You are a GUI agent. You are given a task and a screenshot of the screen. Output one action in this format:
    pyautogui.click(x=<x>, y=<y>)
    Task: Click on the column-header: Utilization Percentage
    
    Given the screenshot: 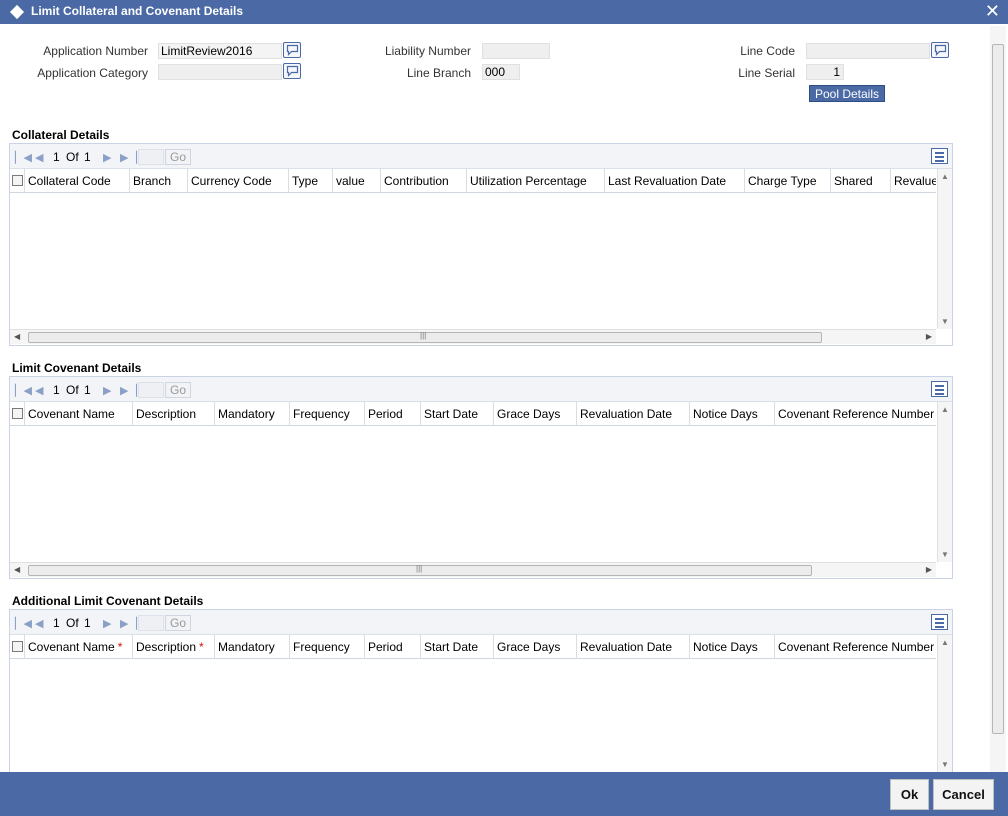 What is the action you would take?
    pyautogui.click(x=535, y=180)
    